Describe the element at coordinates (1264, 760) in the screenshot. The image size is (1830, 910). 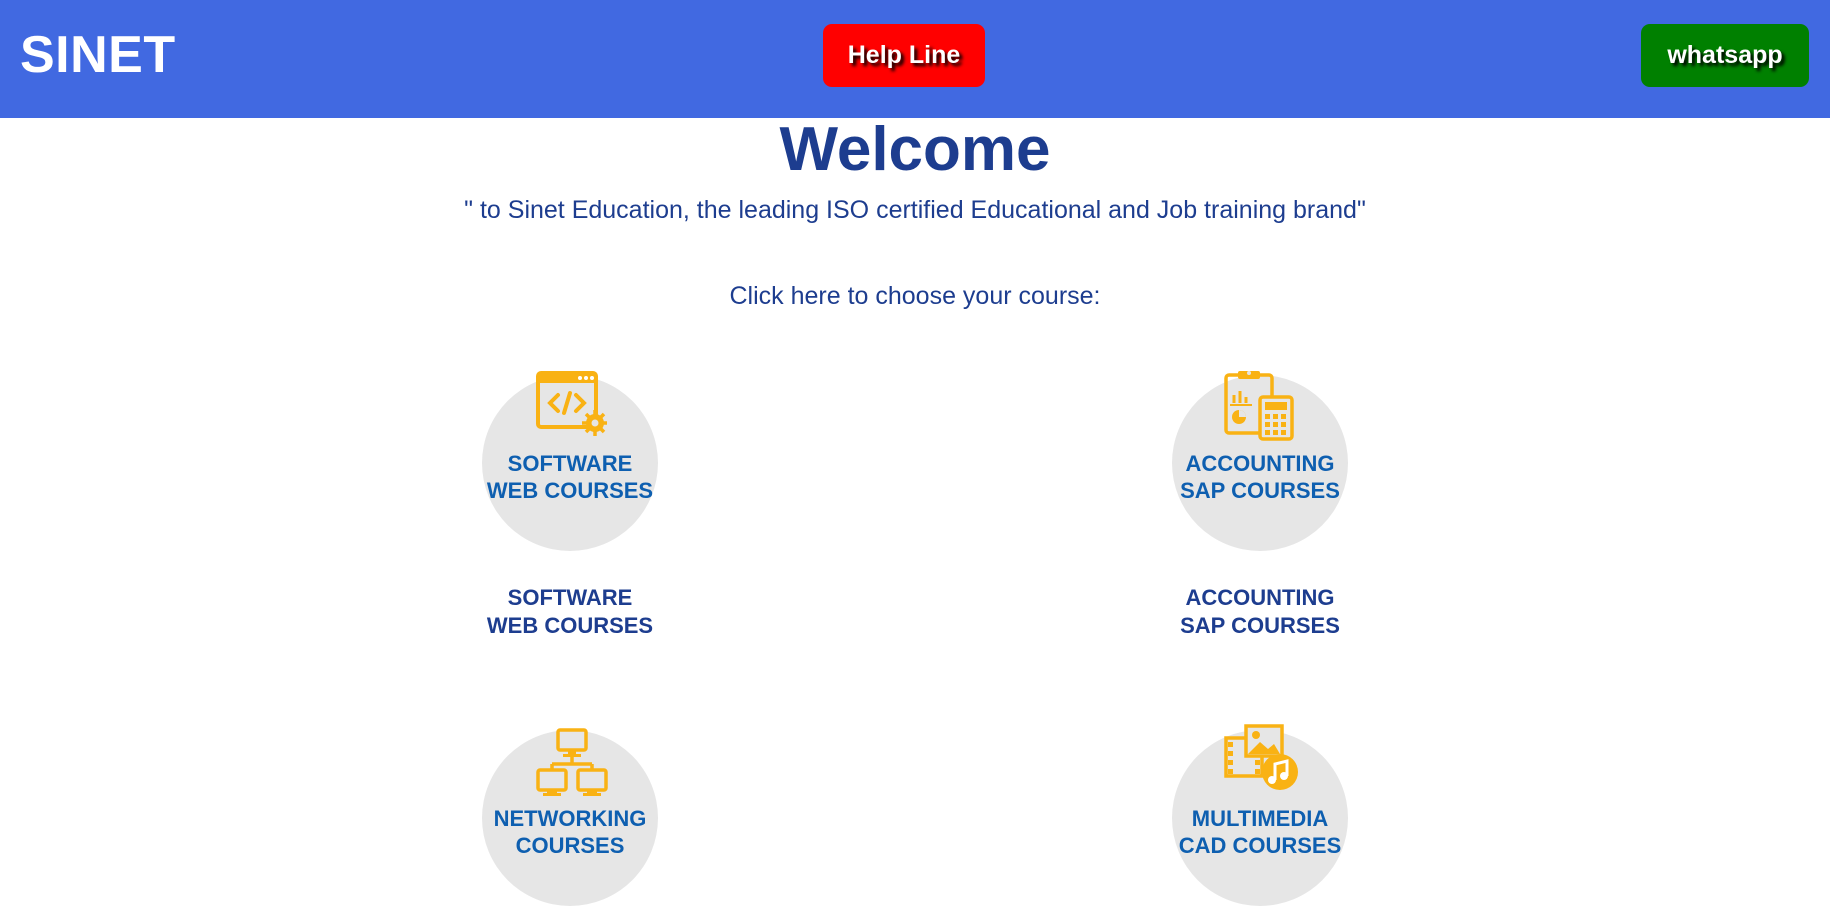
I see `media-icon` at that location.